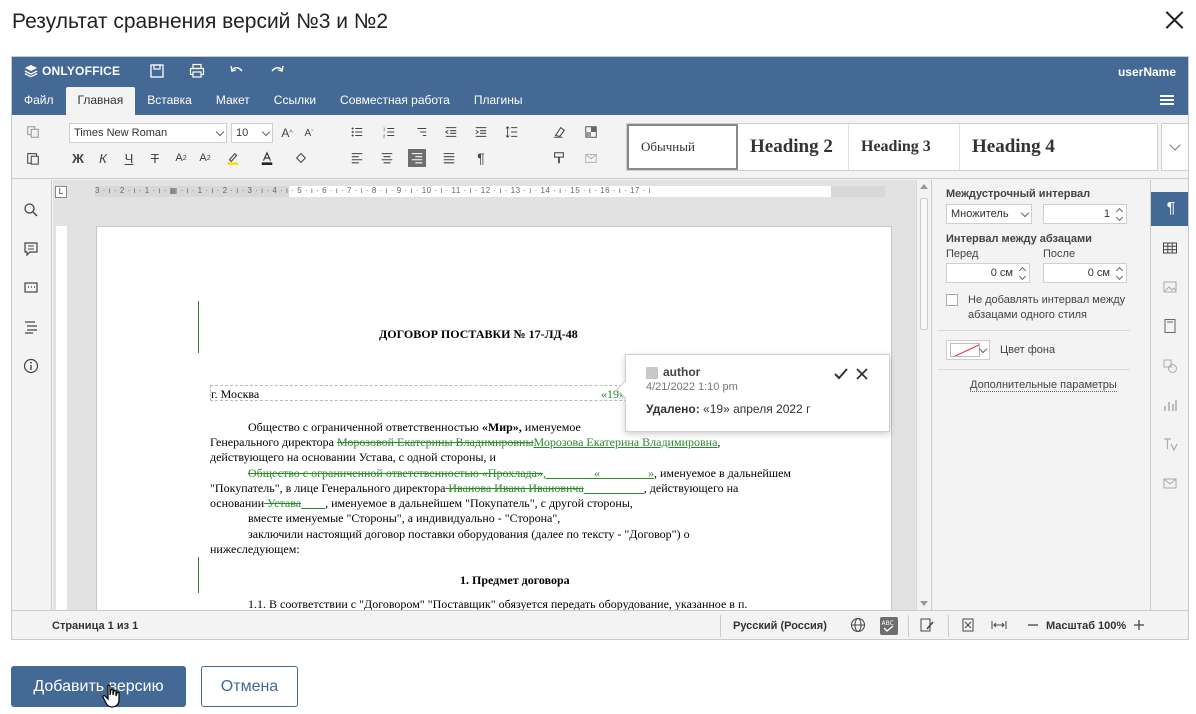 Image resolution: width=1196 pixels, height=714 pixels. What do you see at coordinates (1106, 214) in the screenshot?
I see `line-spacing-value: 1` at bounding box center [1106, 214].